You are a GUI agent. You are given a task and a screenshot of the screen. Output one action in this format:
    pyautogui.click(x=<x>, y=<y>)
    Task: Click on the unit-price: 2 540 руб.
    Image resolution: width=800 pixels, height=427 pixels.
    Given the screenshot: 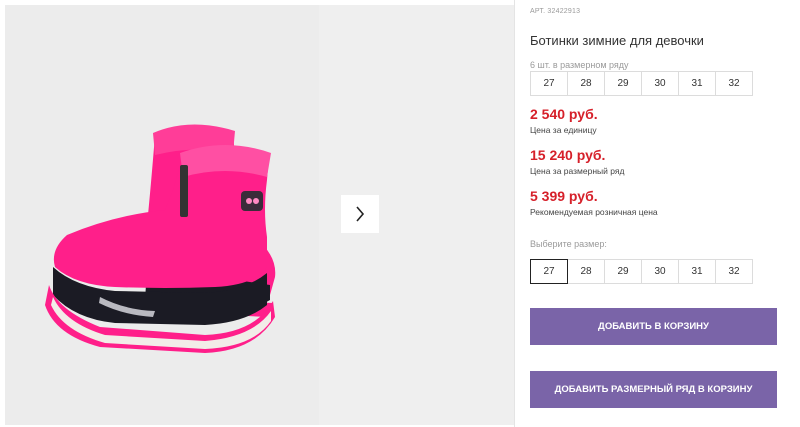 What is the action you would take?
    pyautogui.click(x=564, y=114)
    